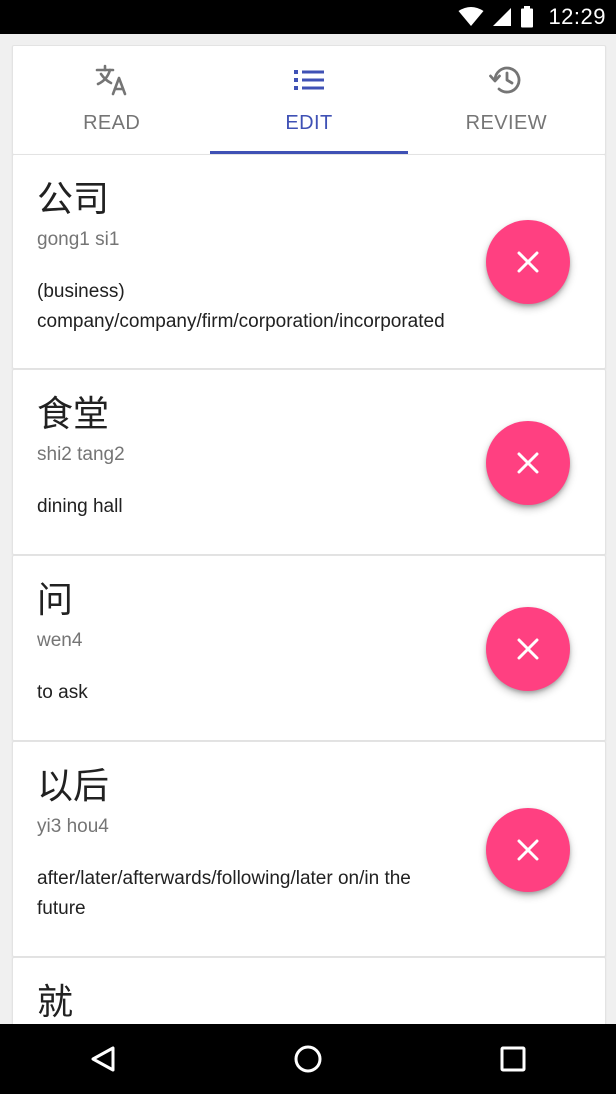 The height and width of the screenshot is (1094, 616). What do you see at coordinates (506, 100) in the screenshot?
I see `tab-review: REVIEW` at bounding box center [506, 100].